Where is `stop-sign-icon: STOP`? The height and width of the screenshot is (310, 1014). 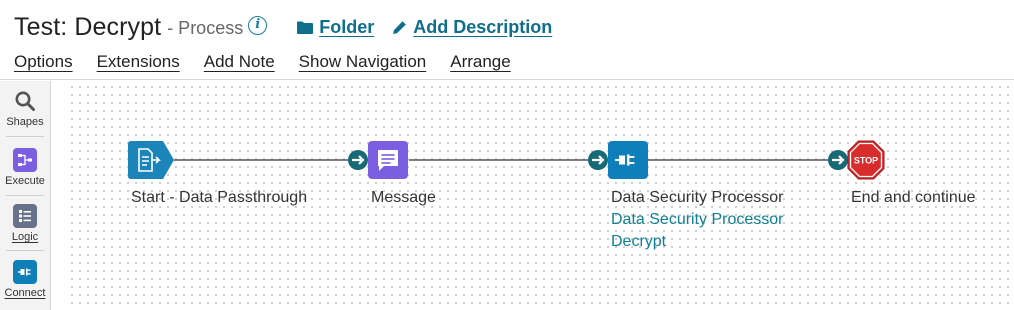
stop-sign-icon: STOP is located at coordinates (866, 160).